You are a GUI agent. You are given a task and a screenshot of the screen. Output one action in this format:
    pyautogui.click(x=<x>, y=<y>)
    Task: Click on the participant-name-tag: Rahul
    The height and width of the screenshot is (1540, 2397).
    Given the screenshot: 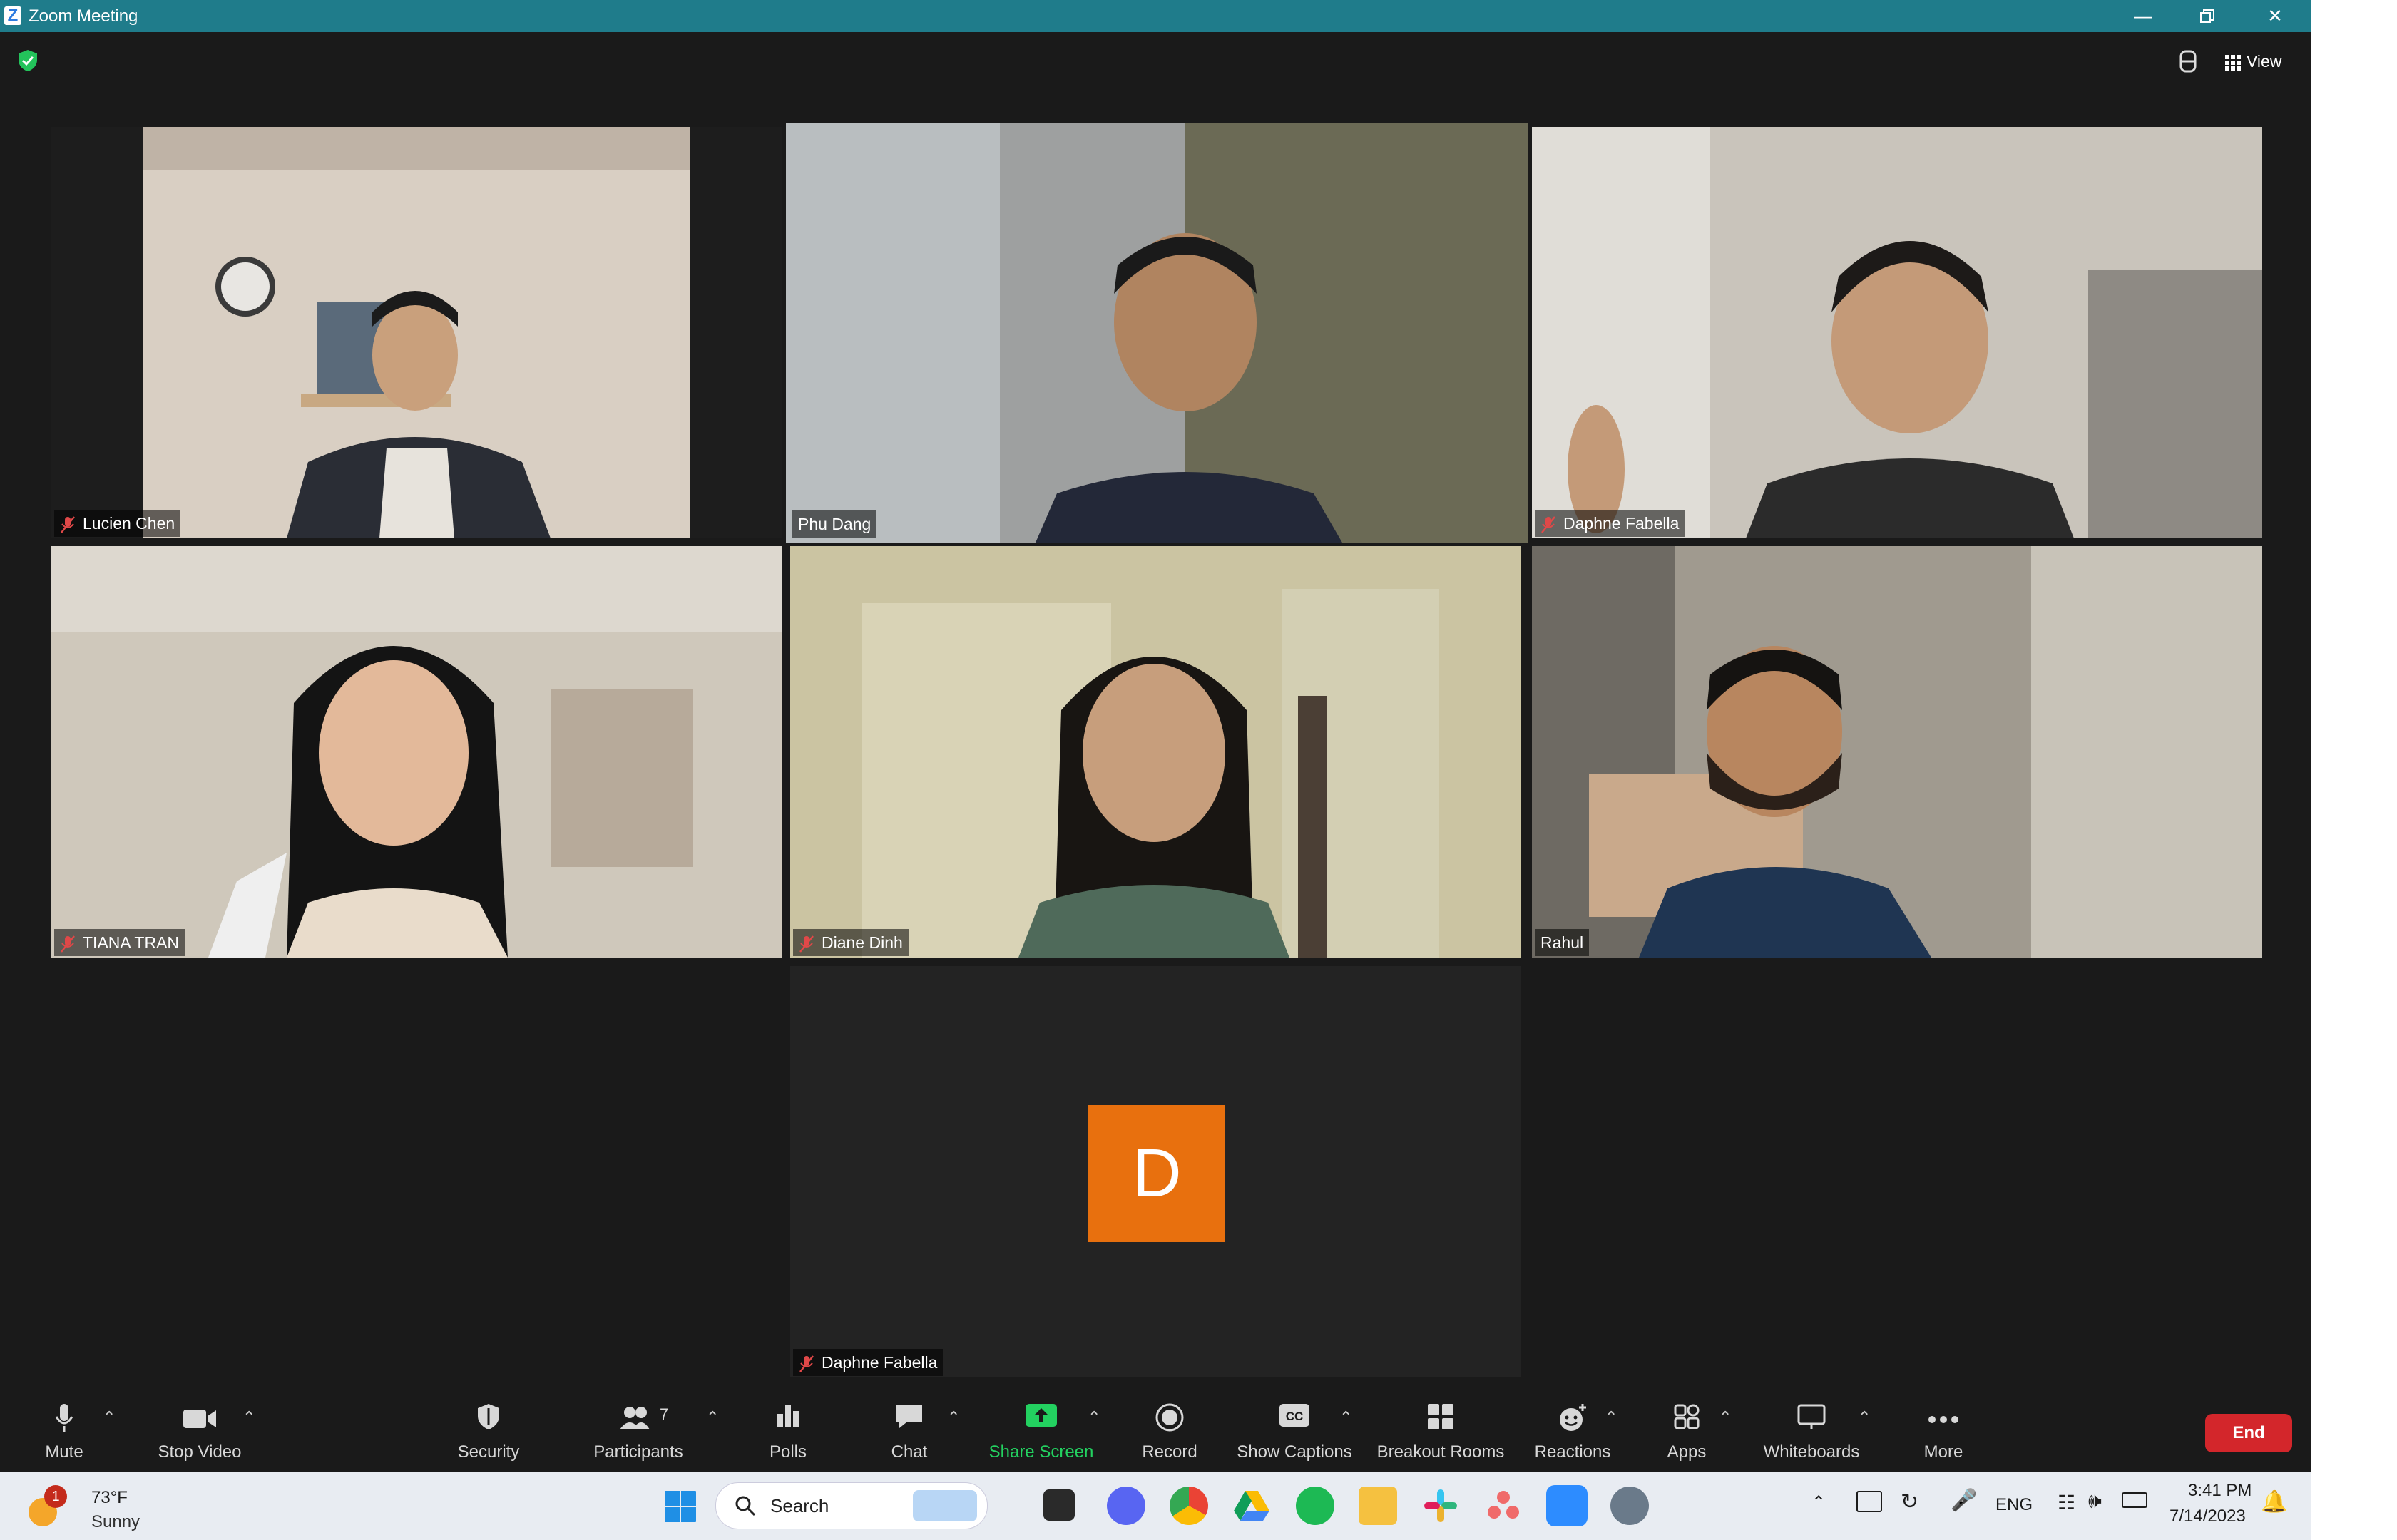 What is the action you would take?
    pyautogui.click(x=1563, y=942)
    